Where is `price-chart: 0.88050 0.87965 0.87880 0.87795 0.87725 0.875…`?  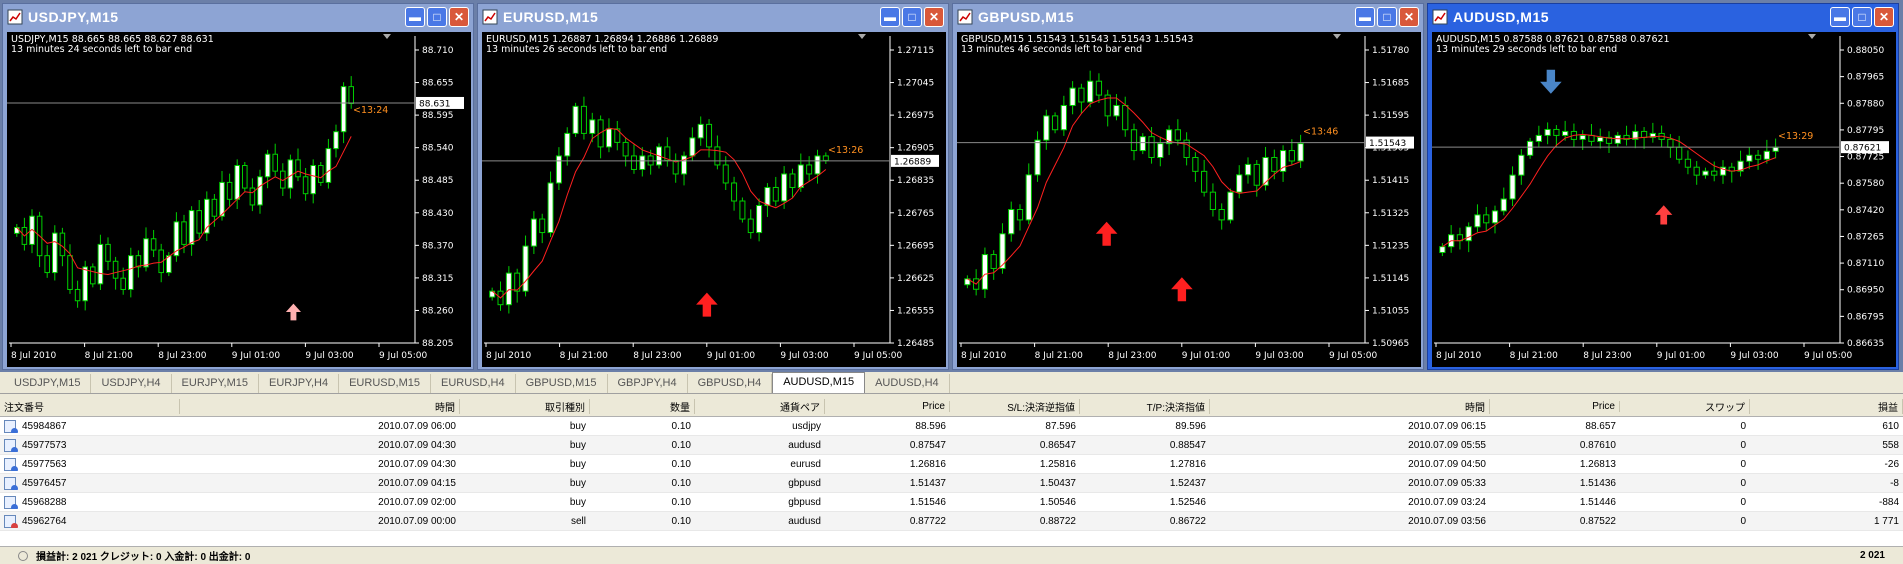
price-chart: 0.88050 0.87965 0.87880 0.87795 0.87725 0.875… is located at coordinates (1664, 199).